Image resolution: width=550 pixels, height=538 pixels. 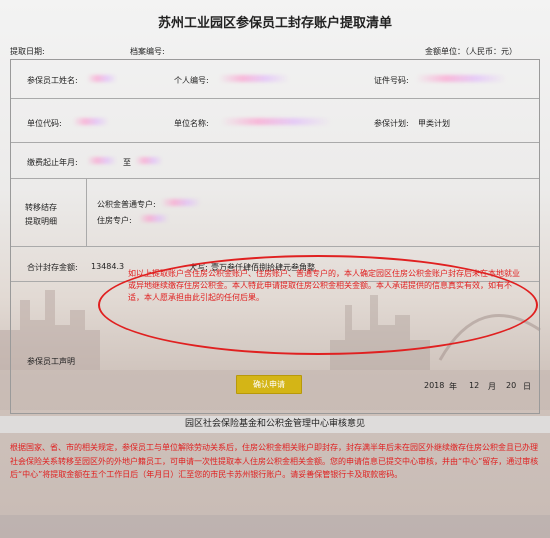 What do you see at coordinates (147, 51) in the screenshot?
I see `archive-no-label: 档案编号:` at bounding box center [147, 51].